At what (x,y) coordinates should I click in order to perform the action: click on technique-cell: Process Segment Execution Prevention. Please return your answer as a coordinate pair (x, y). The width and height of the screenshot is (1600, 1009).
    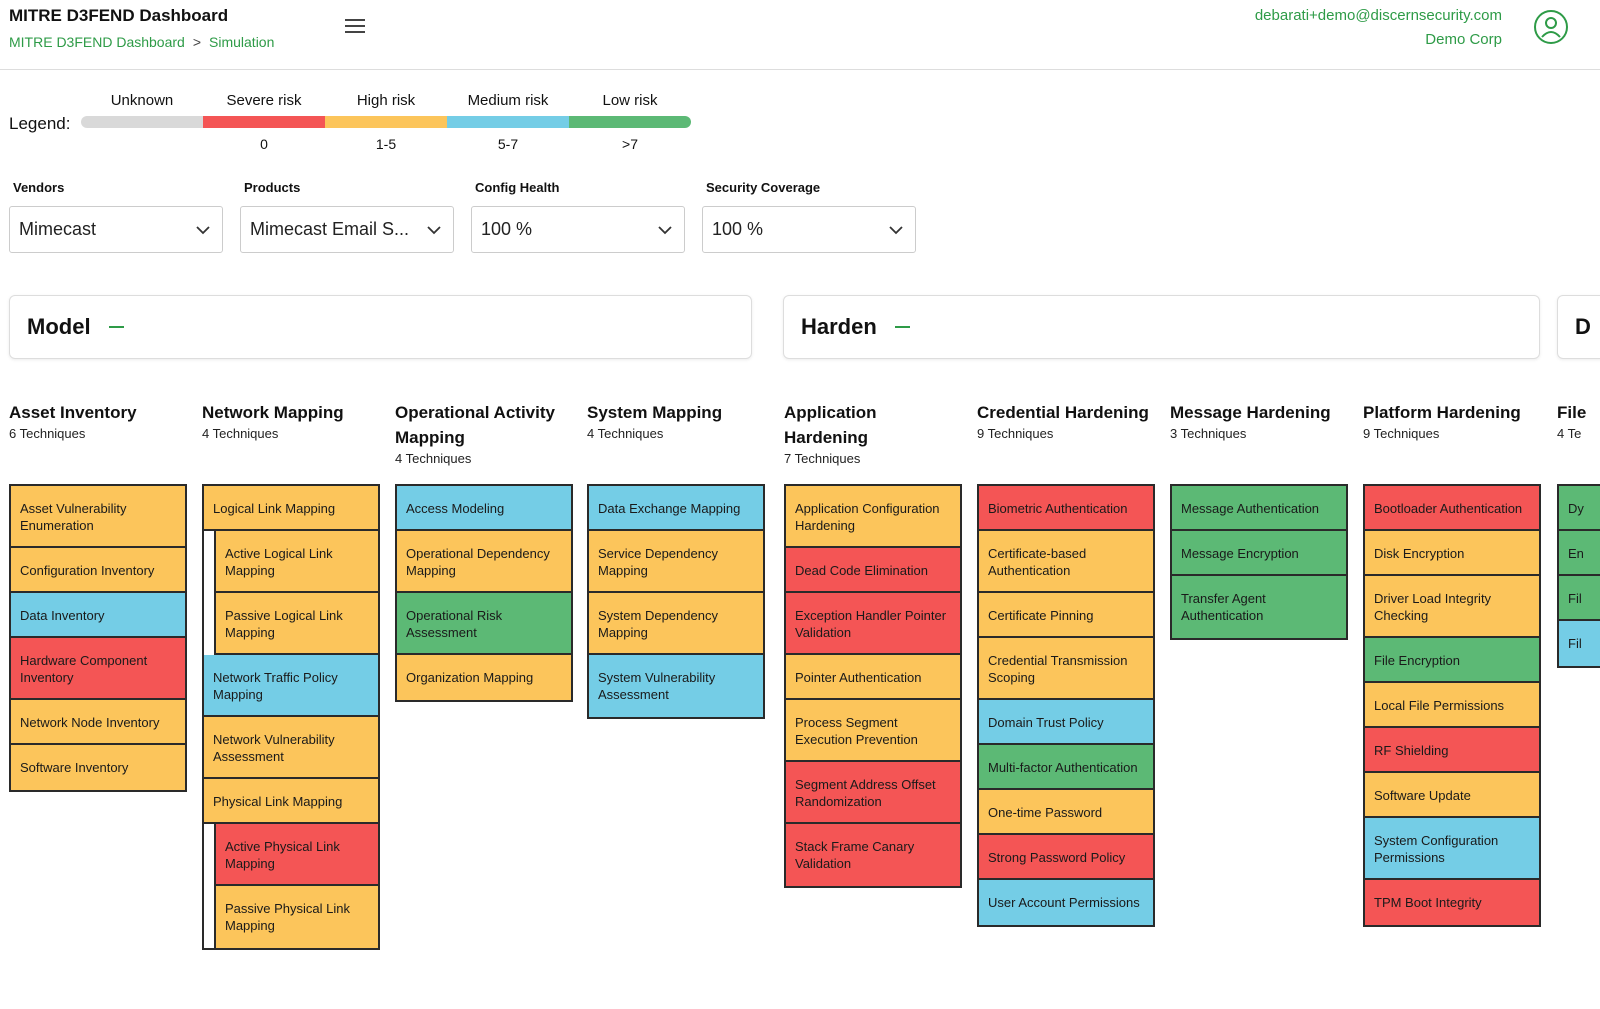
    Looking at the image, I should click on (873, 731).